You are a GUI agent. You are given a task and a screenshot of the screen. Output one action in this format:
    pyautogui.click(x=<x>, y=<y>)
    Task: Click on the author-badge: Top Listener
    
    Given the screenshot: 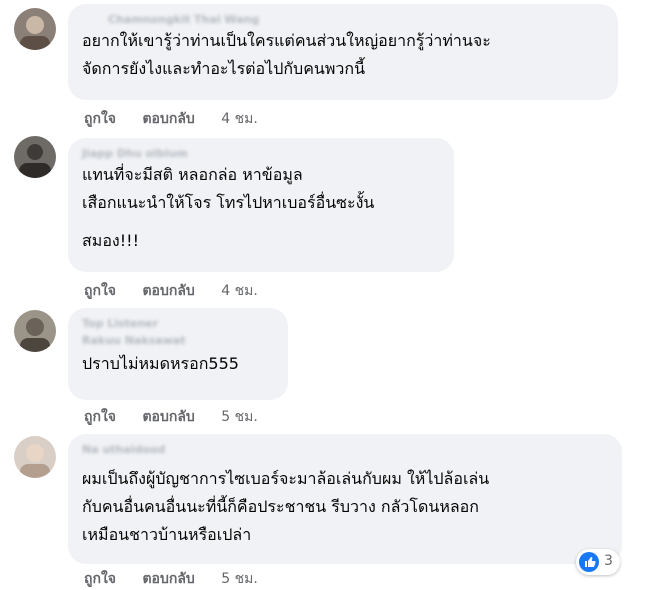 What is the action you would take?
    pyautogui.click(x=120, y=323)
    